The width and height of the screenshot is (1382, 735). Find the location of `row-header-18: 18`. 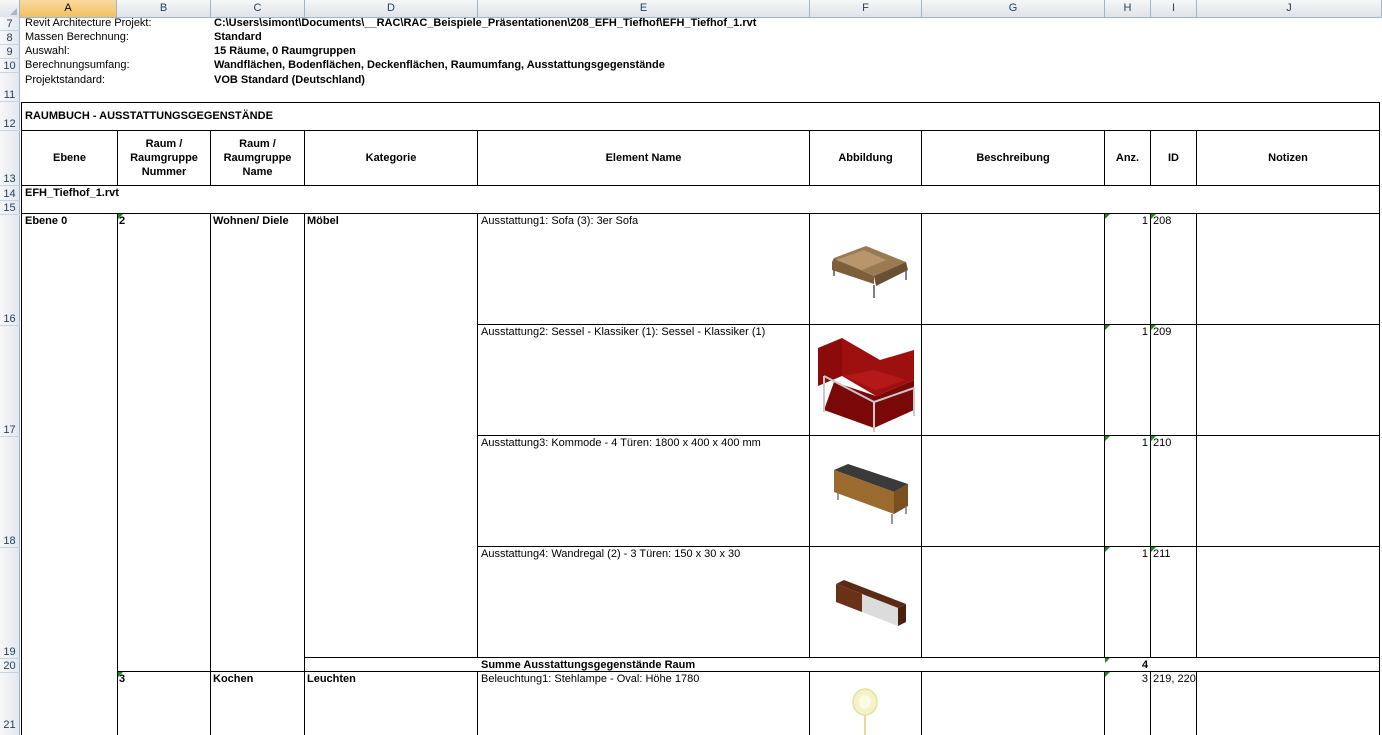

row-header-18: 18 is located at coordinates (10, 492).